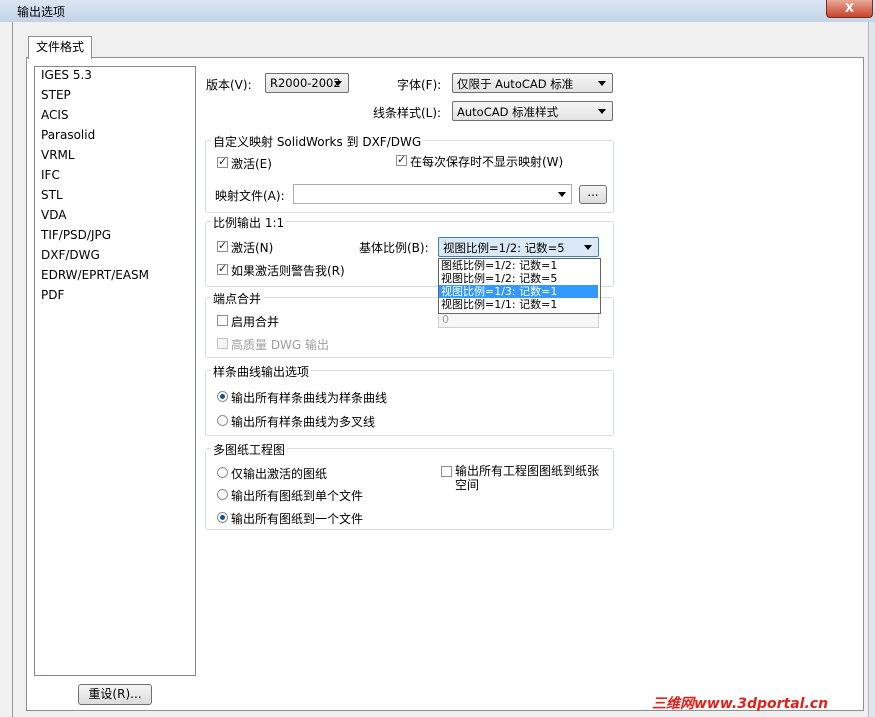 This screenshot has width=875, height=717. I want to click on spline-option-2: 输出所有样条曲线为多叉线, so click(303, 421).